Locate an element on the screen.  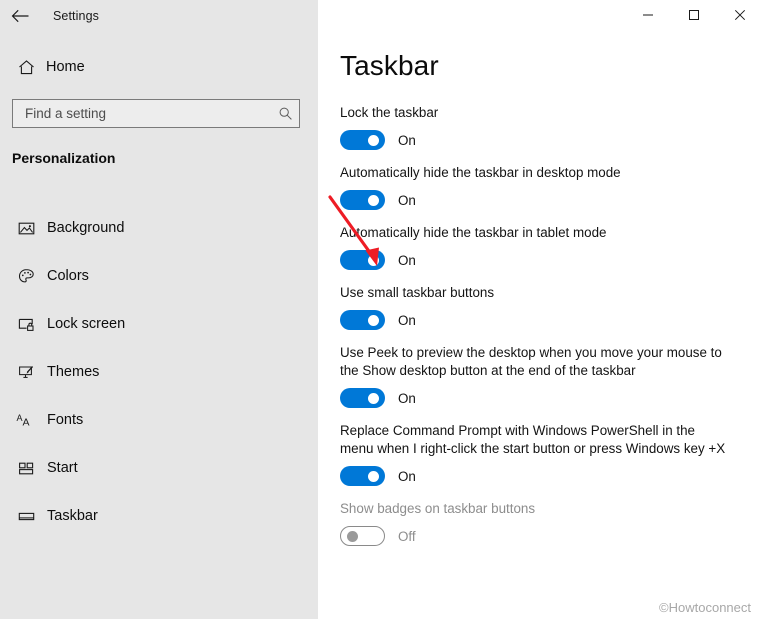
sidebar-item-fonts: A A Fonts is located at coordinates (159, 420).